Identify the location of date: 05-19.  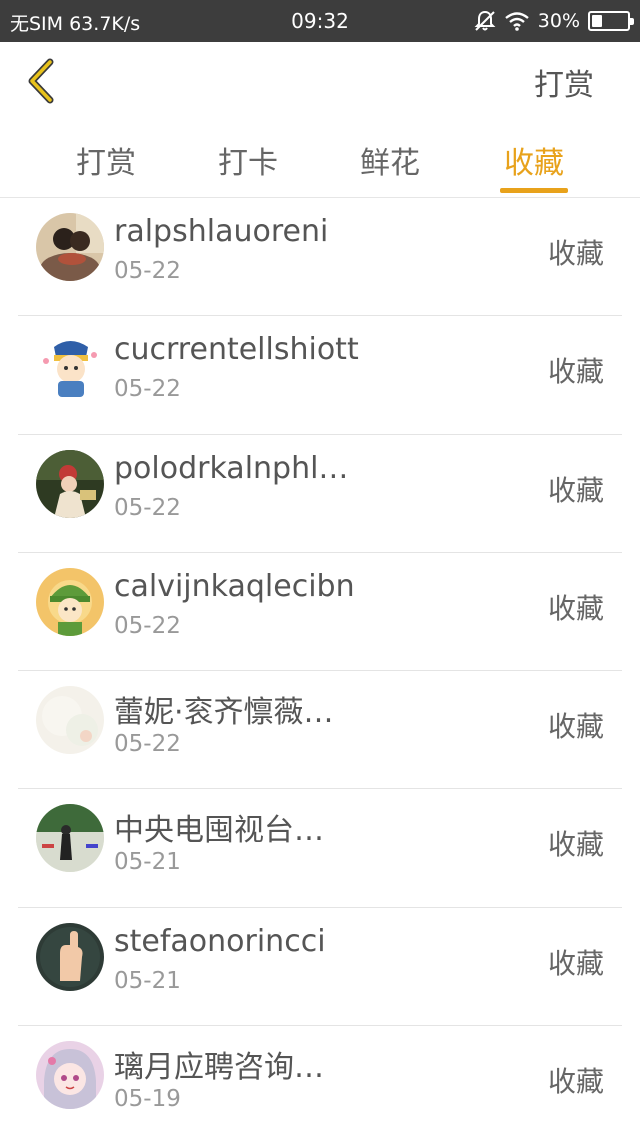
(147, 1099).